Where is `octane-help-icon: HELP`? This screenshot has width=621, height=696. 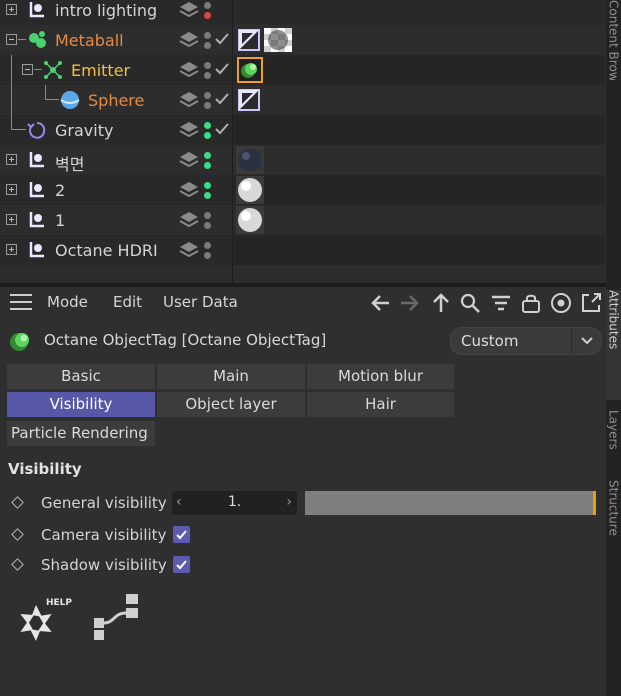
octane-help-icon: HELP is located at coordinates (45, 619).